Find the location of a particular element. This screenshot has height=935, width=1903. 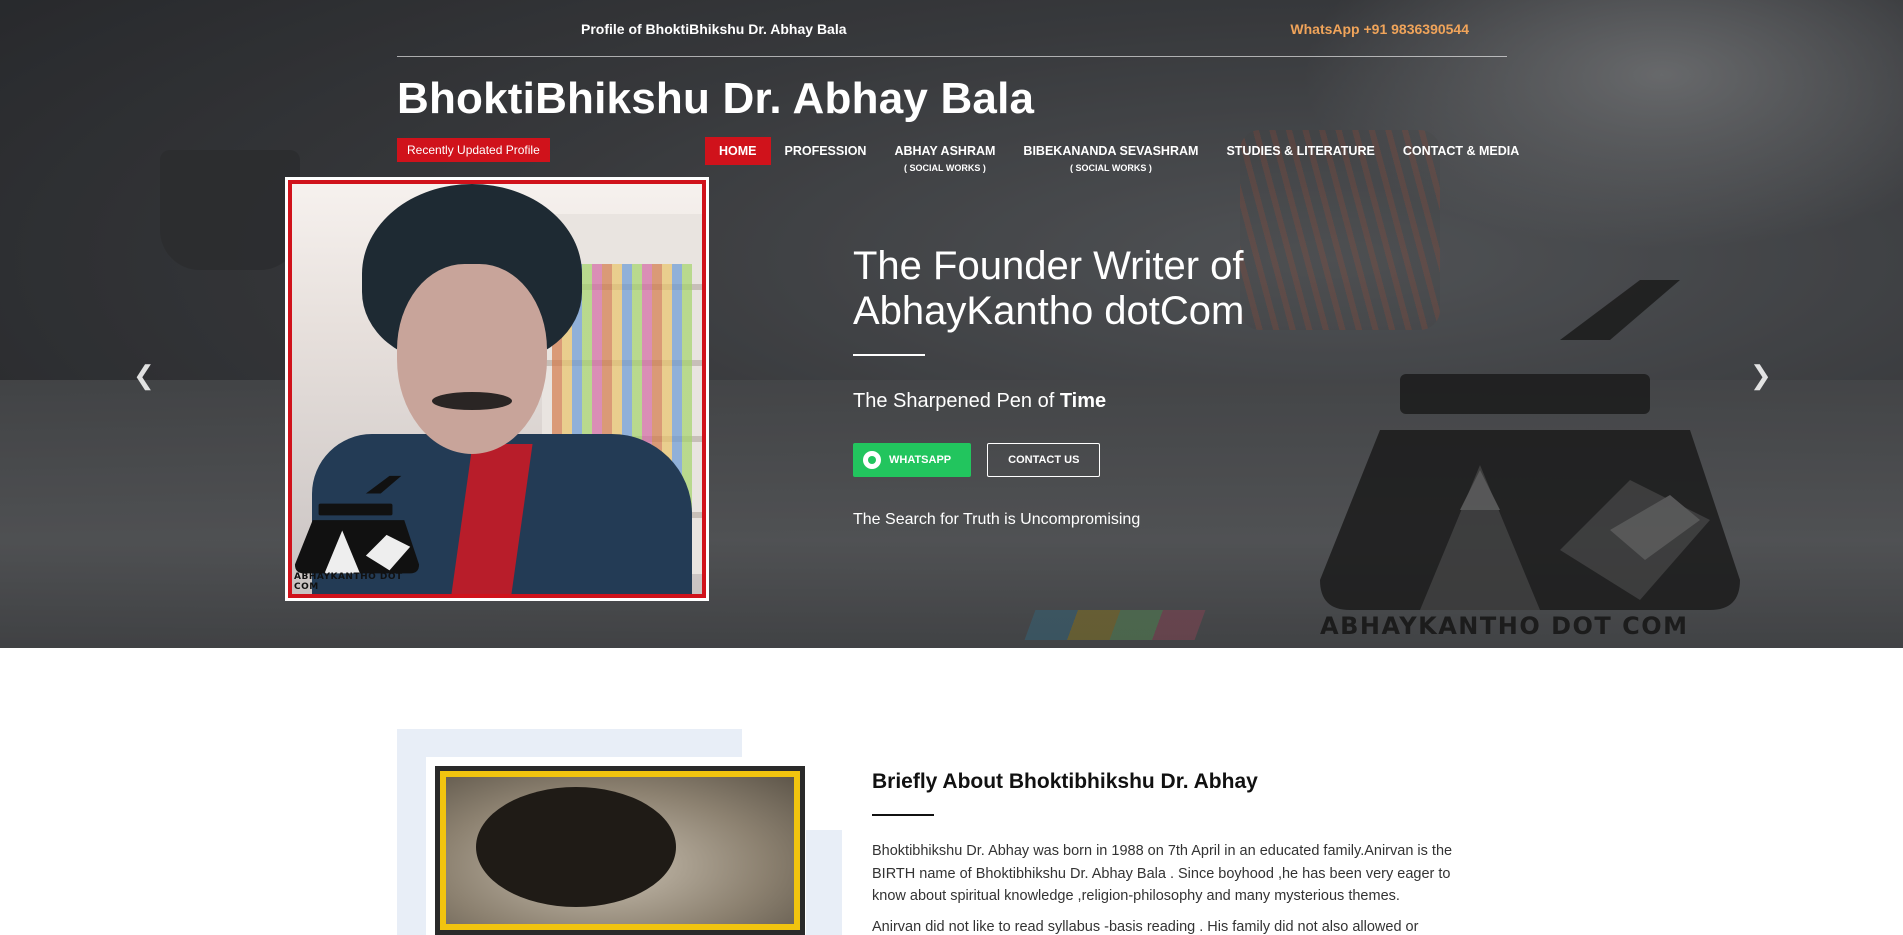

hero-heading-line1: The Founder Writer of is located at coordinates (1048, 266).